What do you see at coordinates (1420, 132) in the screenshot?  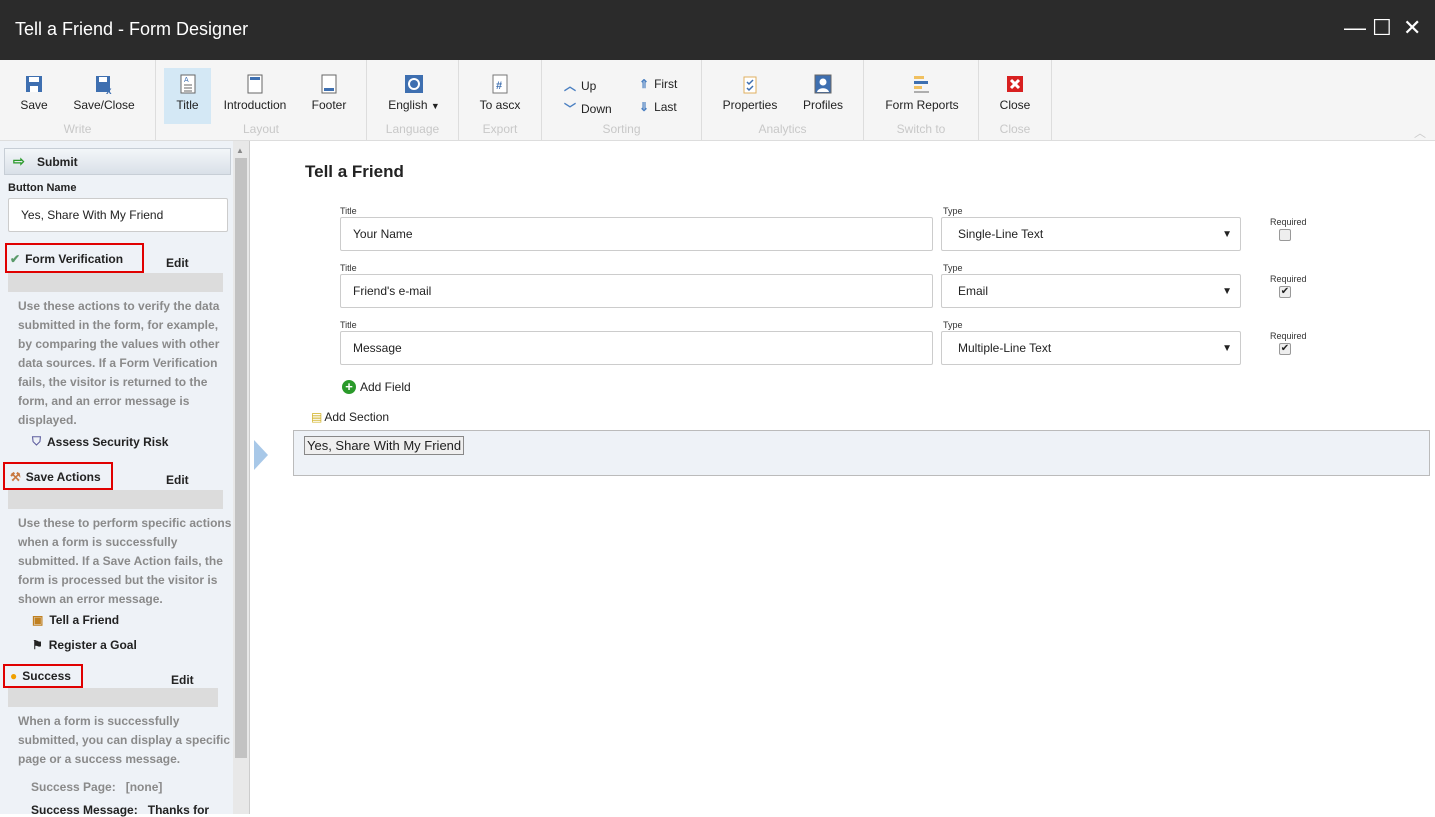 I see `collapse-ribbon-icon: ︿` at bounding box center [1420, 132].